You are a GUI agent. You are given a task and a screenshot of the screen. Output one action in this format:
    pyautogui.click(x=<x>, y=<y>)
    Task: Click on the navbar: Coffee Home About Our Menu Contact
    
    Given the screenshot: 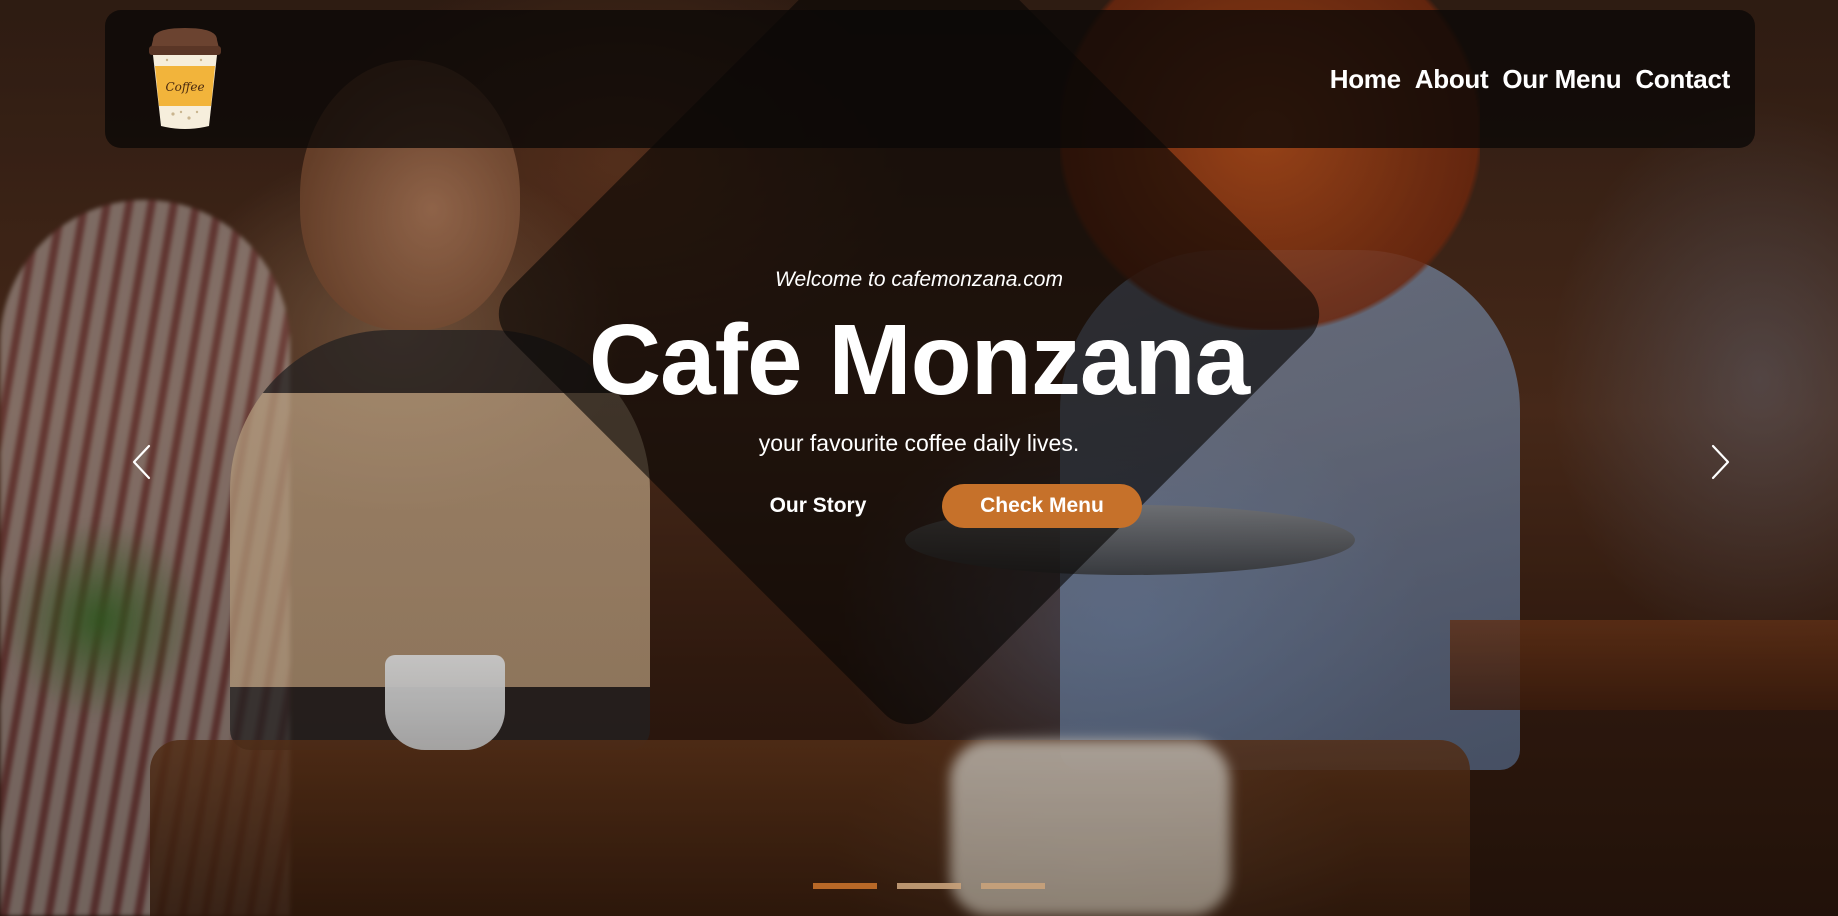 What is the action you would take?
    pyautogui.click(x=930, y=79)
    